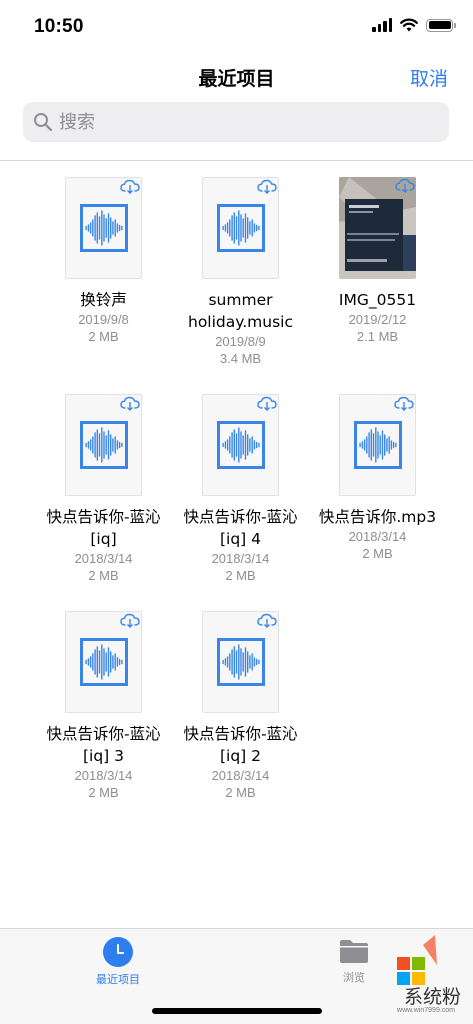 The image size is (473, 1024). Describe the element at coordinates (103, 319) in the screenshot. I see `file-date: 2019/9/8` at that location.